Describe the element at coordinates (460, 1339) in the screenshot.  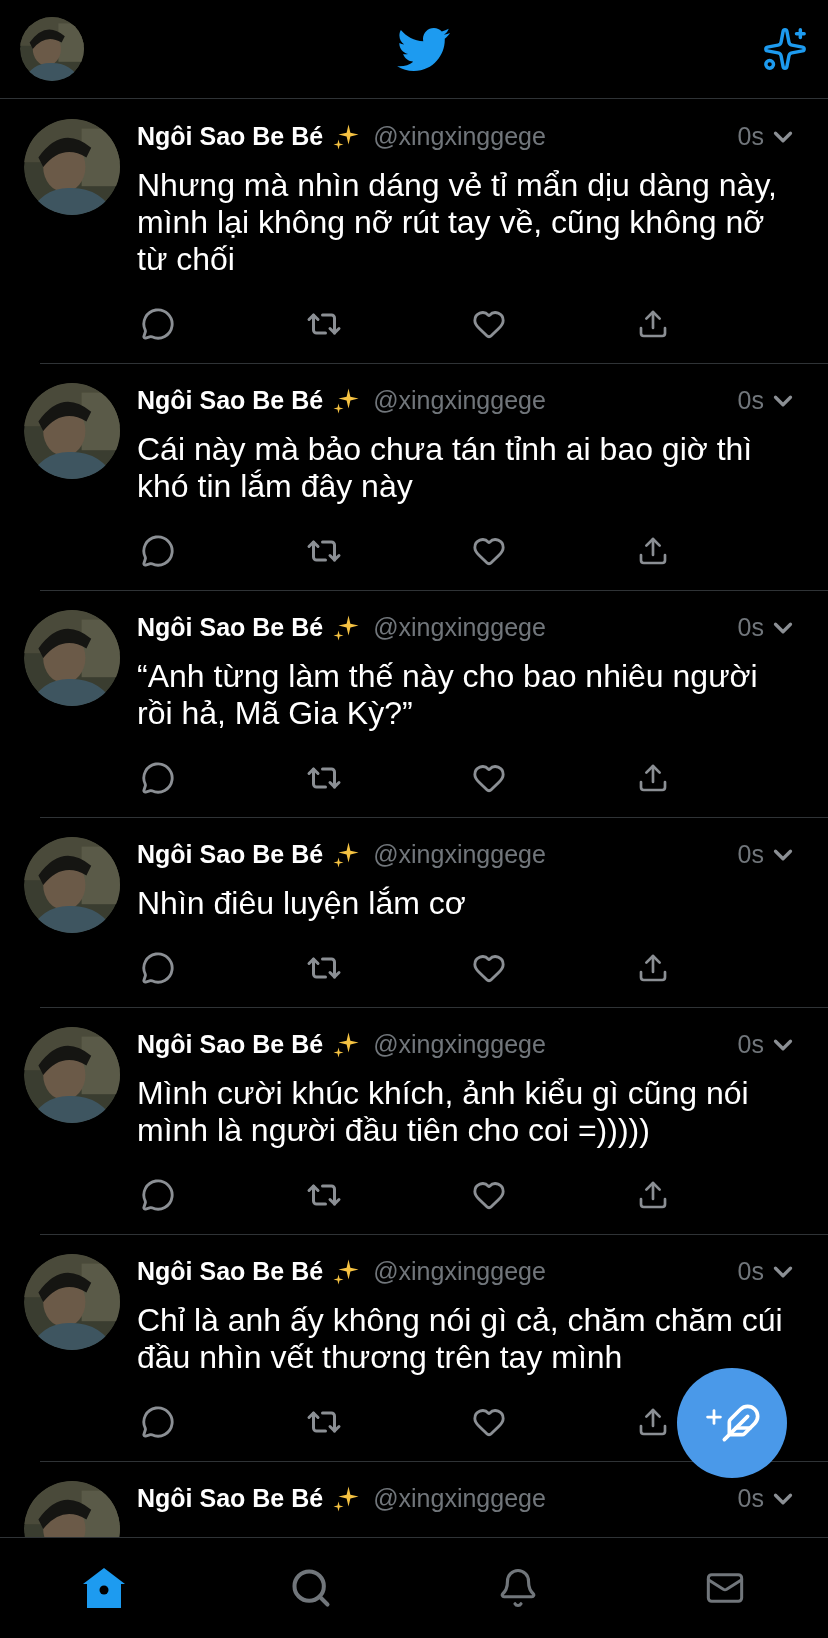
I see `tweet-text: Chỉ là anh ấy không nói gì cả, chăm chăm cúi đầu nhìn vết thương trên tay mình` at that location.